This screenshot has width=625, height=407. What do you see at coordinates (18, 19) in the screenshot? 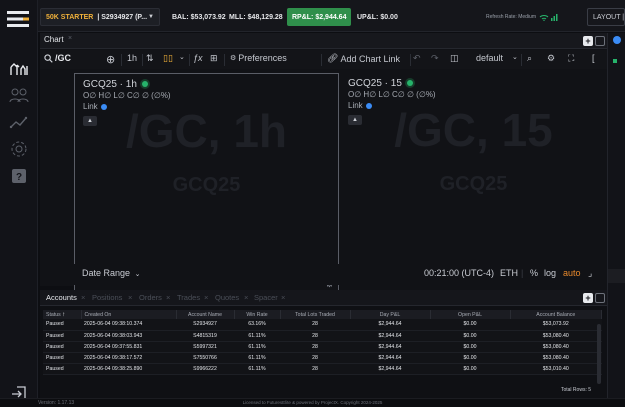
I see `app-logo-icon` at bounding box center [18, 19].